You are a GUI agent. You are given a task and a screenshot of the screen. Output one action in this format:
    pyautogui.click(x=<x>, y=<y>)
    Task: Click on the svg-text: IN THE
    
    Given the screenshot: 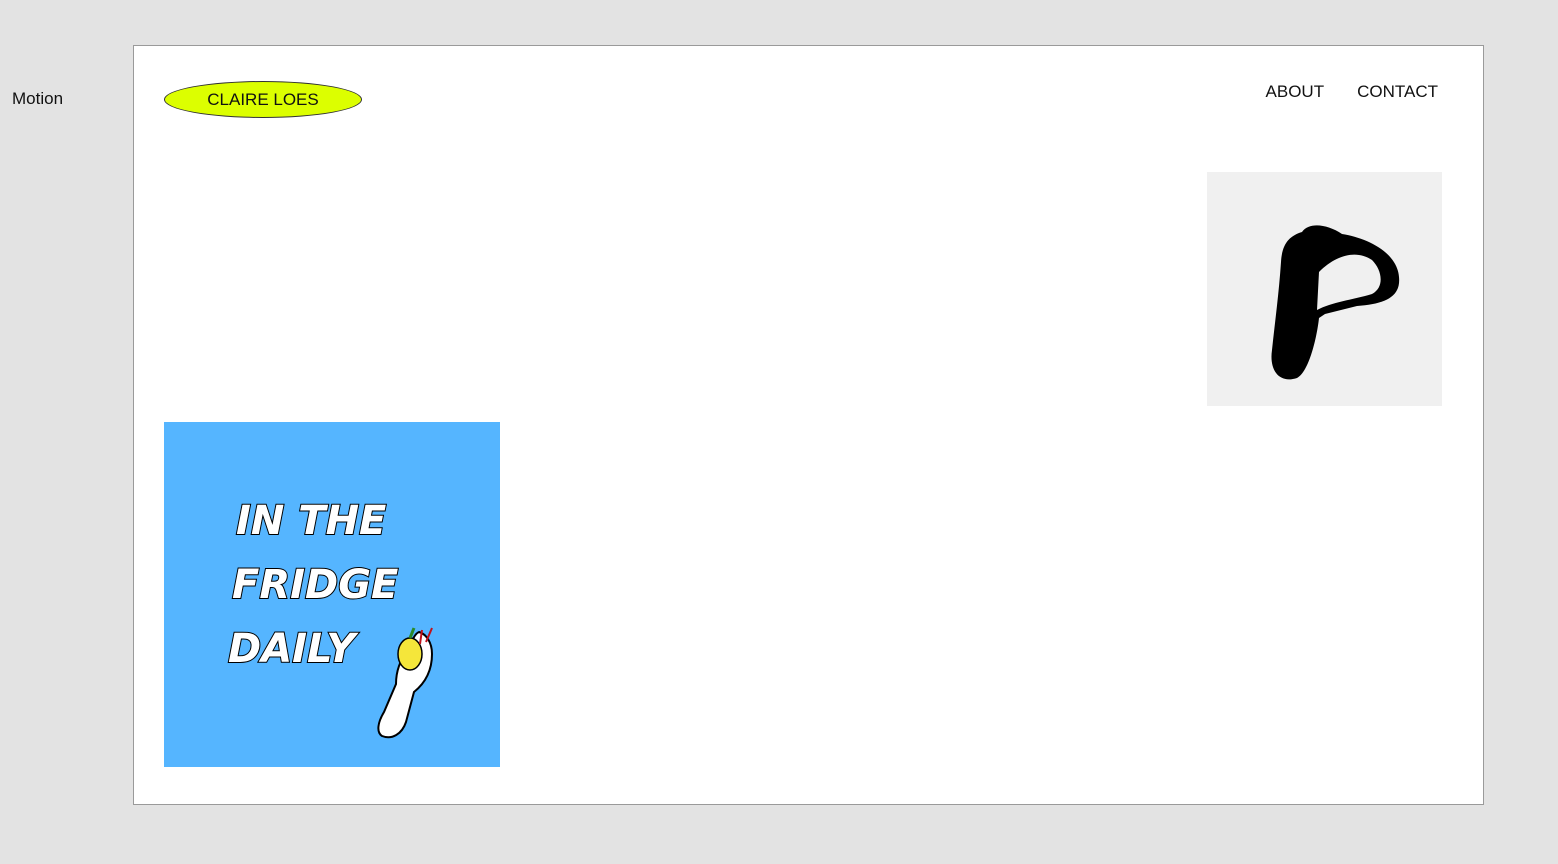 What is the action you would take?
    pyautogui.click(x=311, y=521)
    